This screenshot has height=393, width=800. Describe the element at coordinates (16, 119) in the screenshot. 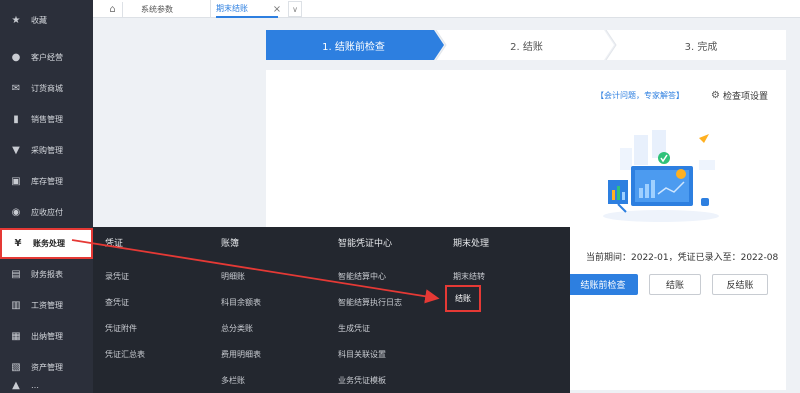

I see `bar-chart-icon: ▮` at that location.